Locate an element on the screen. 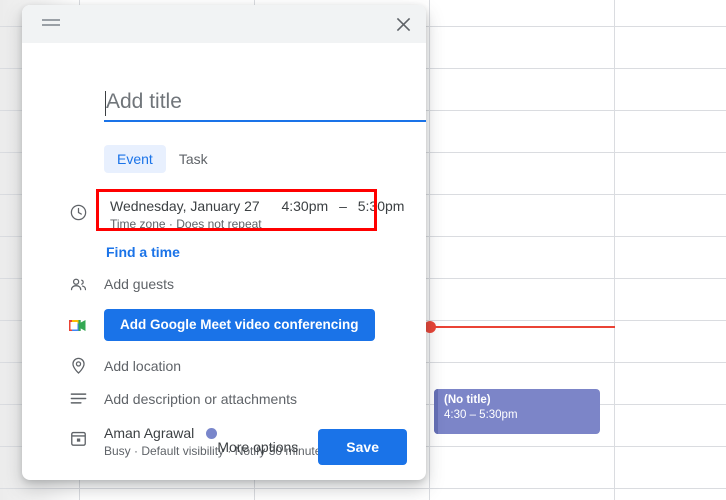 Image resolution: width=726 pixels, height=500 pixels. add-google-meet-button: Add Google Meet video conferencing is located at coordinates (239, 325).